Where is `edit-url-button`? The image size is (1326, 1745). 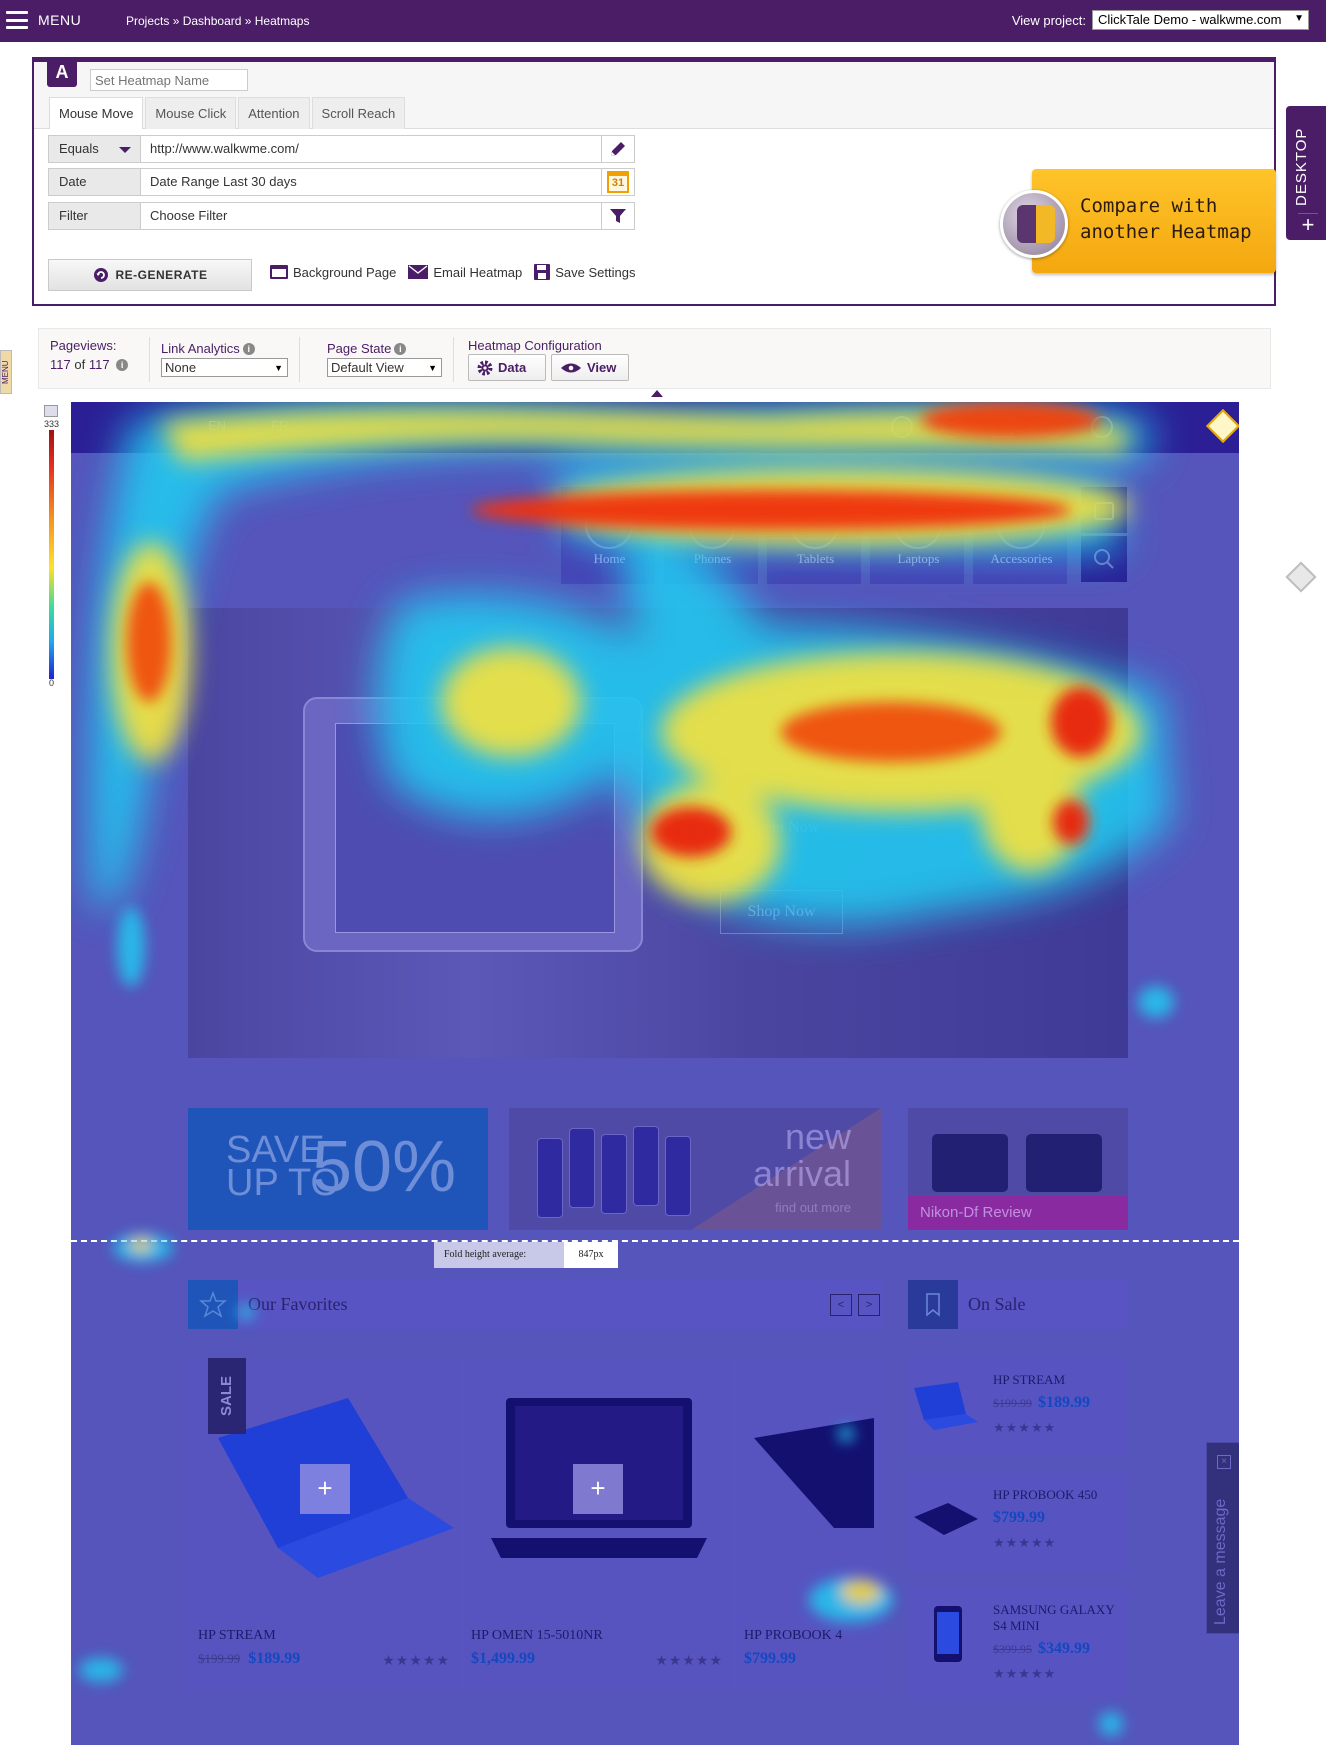
edit-url-button is located at coordinates (617, 149).